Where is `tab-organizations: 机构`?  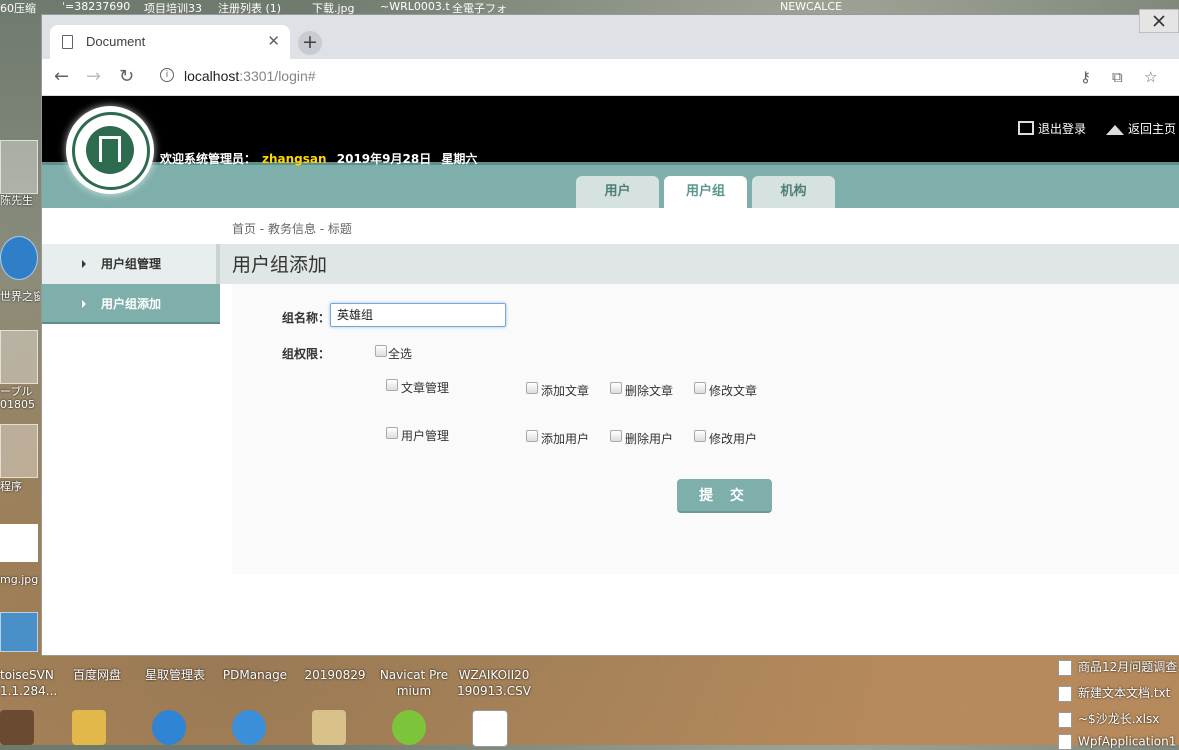
tab-organizations: 机构 is located at coordinates (793, 192).